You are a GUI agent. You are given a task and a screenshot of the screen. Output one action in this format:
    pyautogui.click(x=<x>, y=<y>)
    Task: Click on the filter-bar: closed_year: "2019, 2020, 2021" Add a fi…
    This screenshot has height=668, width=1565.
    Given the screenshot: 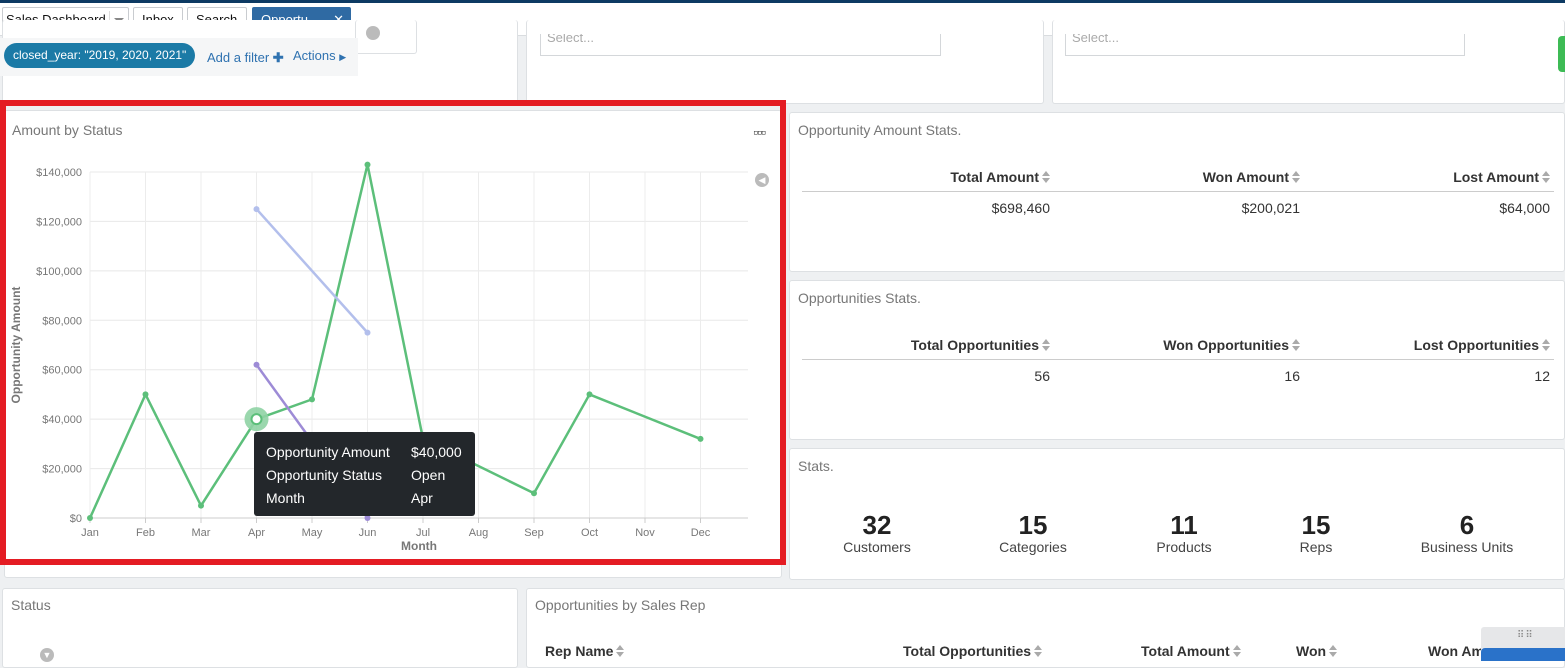 What is the action you would take?
    pyautogui.click(x=179, y=57)
    